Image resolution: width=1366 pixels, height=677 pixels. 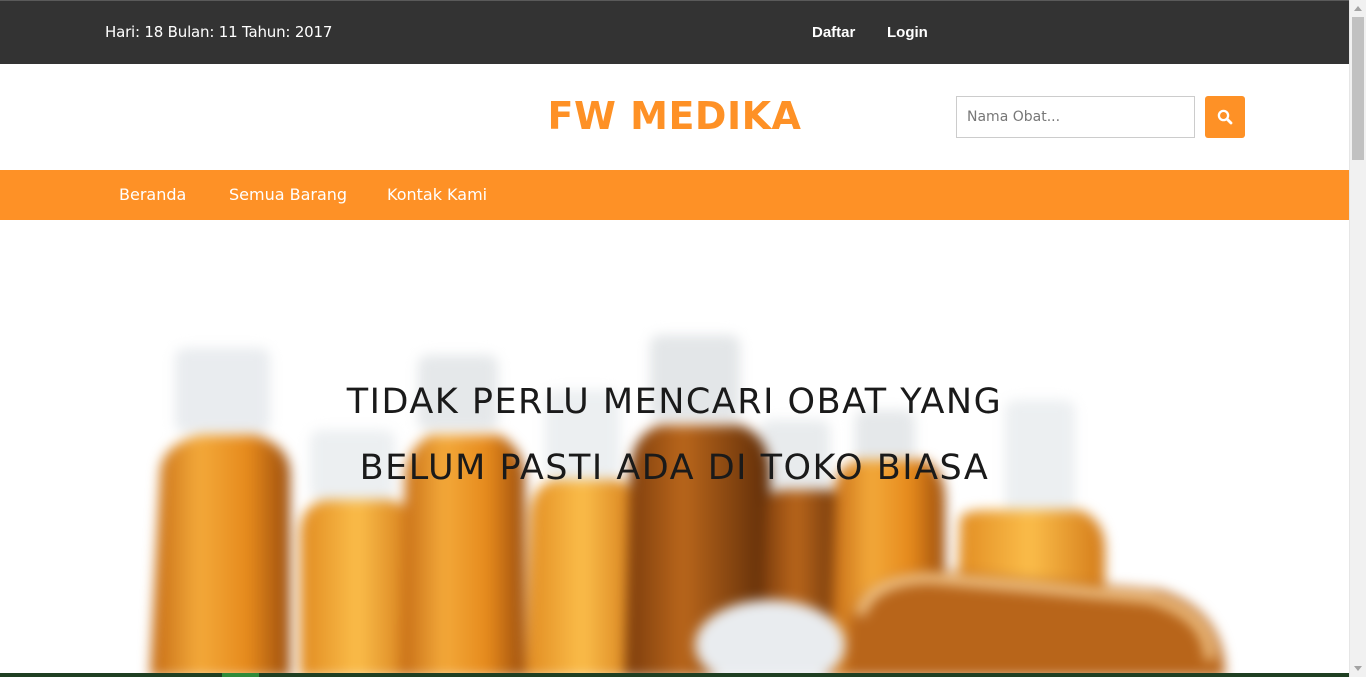 What do you see at coordinates (674, 468) in the screenshot?
I see `hero-headline-line-2: BELUM PASTI ADA DI TOKO BIASA` at bounding box center [674, 468].